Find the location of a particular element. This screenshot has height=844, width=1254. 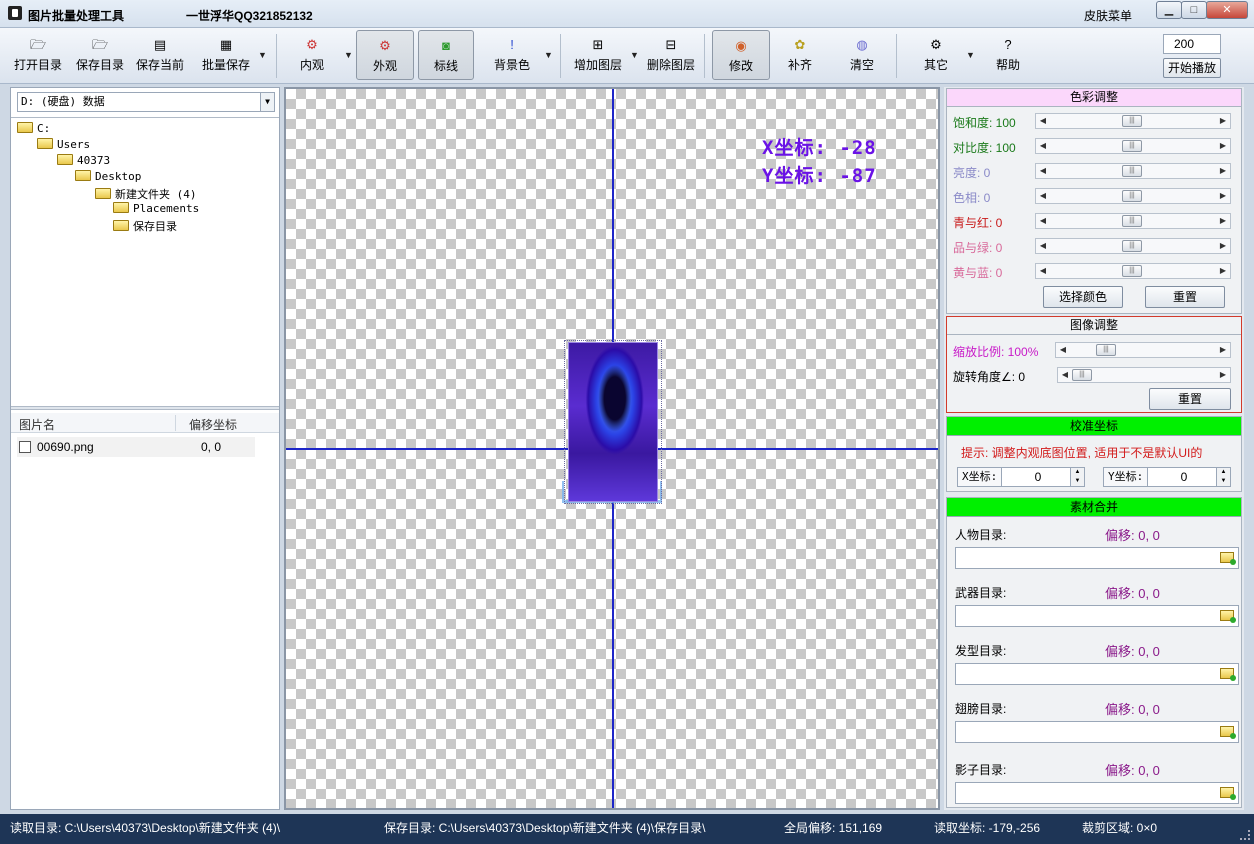

calibrate-x-spinner: X坐标: 0 ▲ ▼ is located at coordinates (1021, 477).